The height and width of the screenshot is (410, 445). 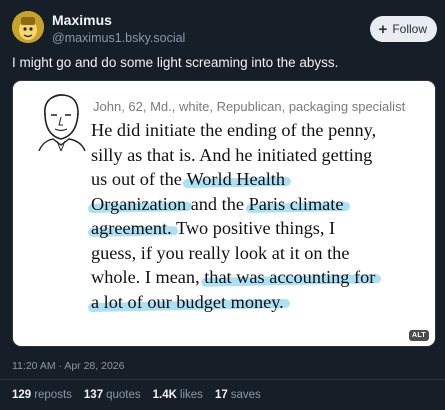 I want to click on author-block: Maximus @maximus1.bsky.social, so click(x=118, y=29).